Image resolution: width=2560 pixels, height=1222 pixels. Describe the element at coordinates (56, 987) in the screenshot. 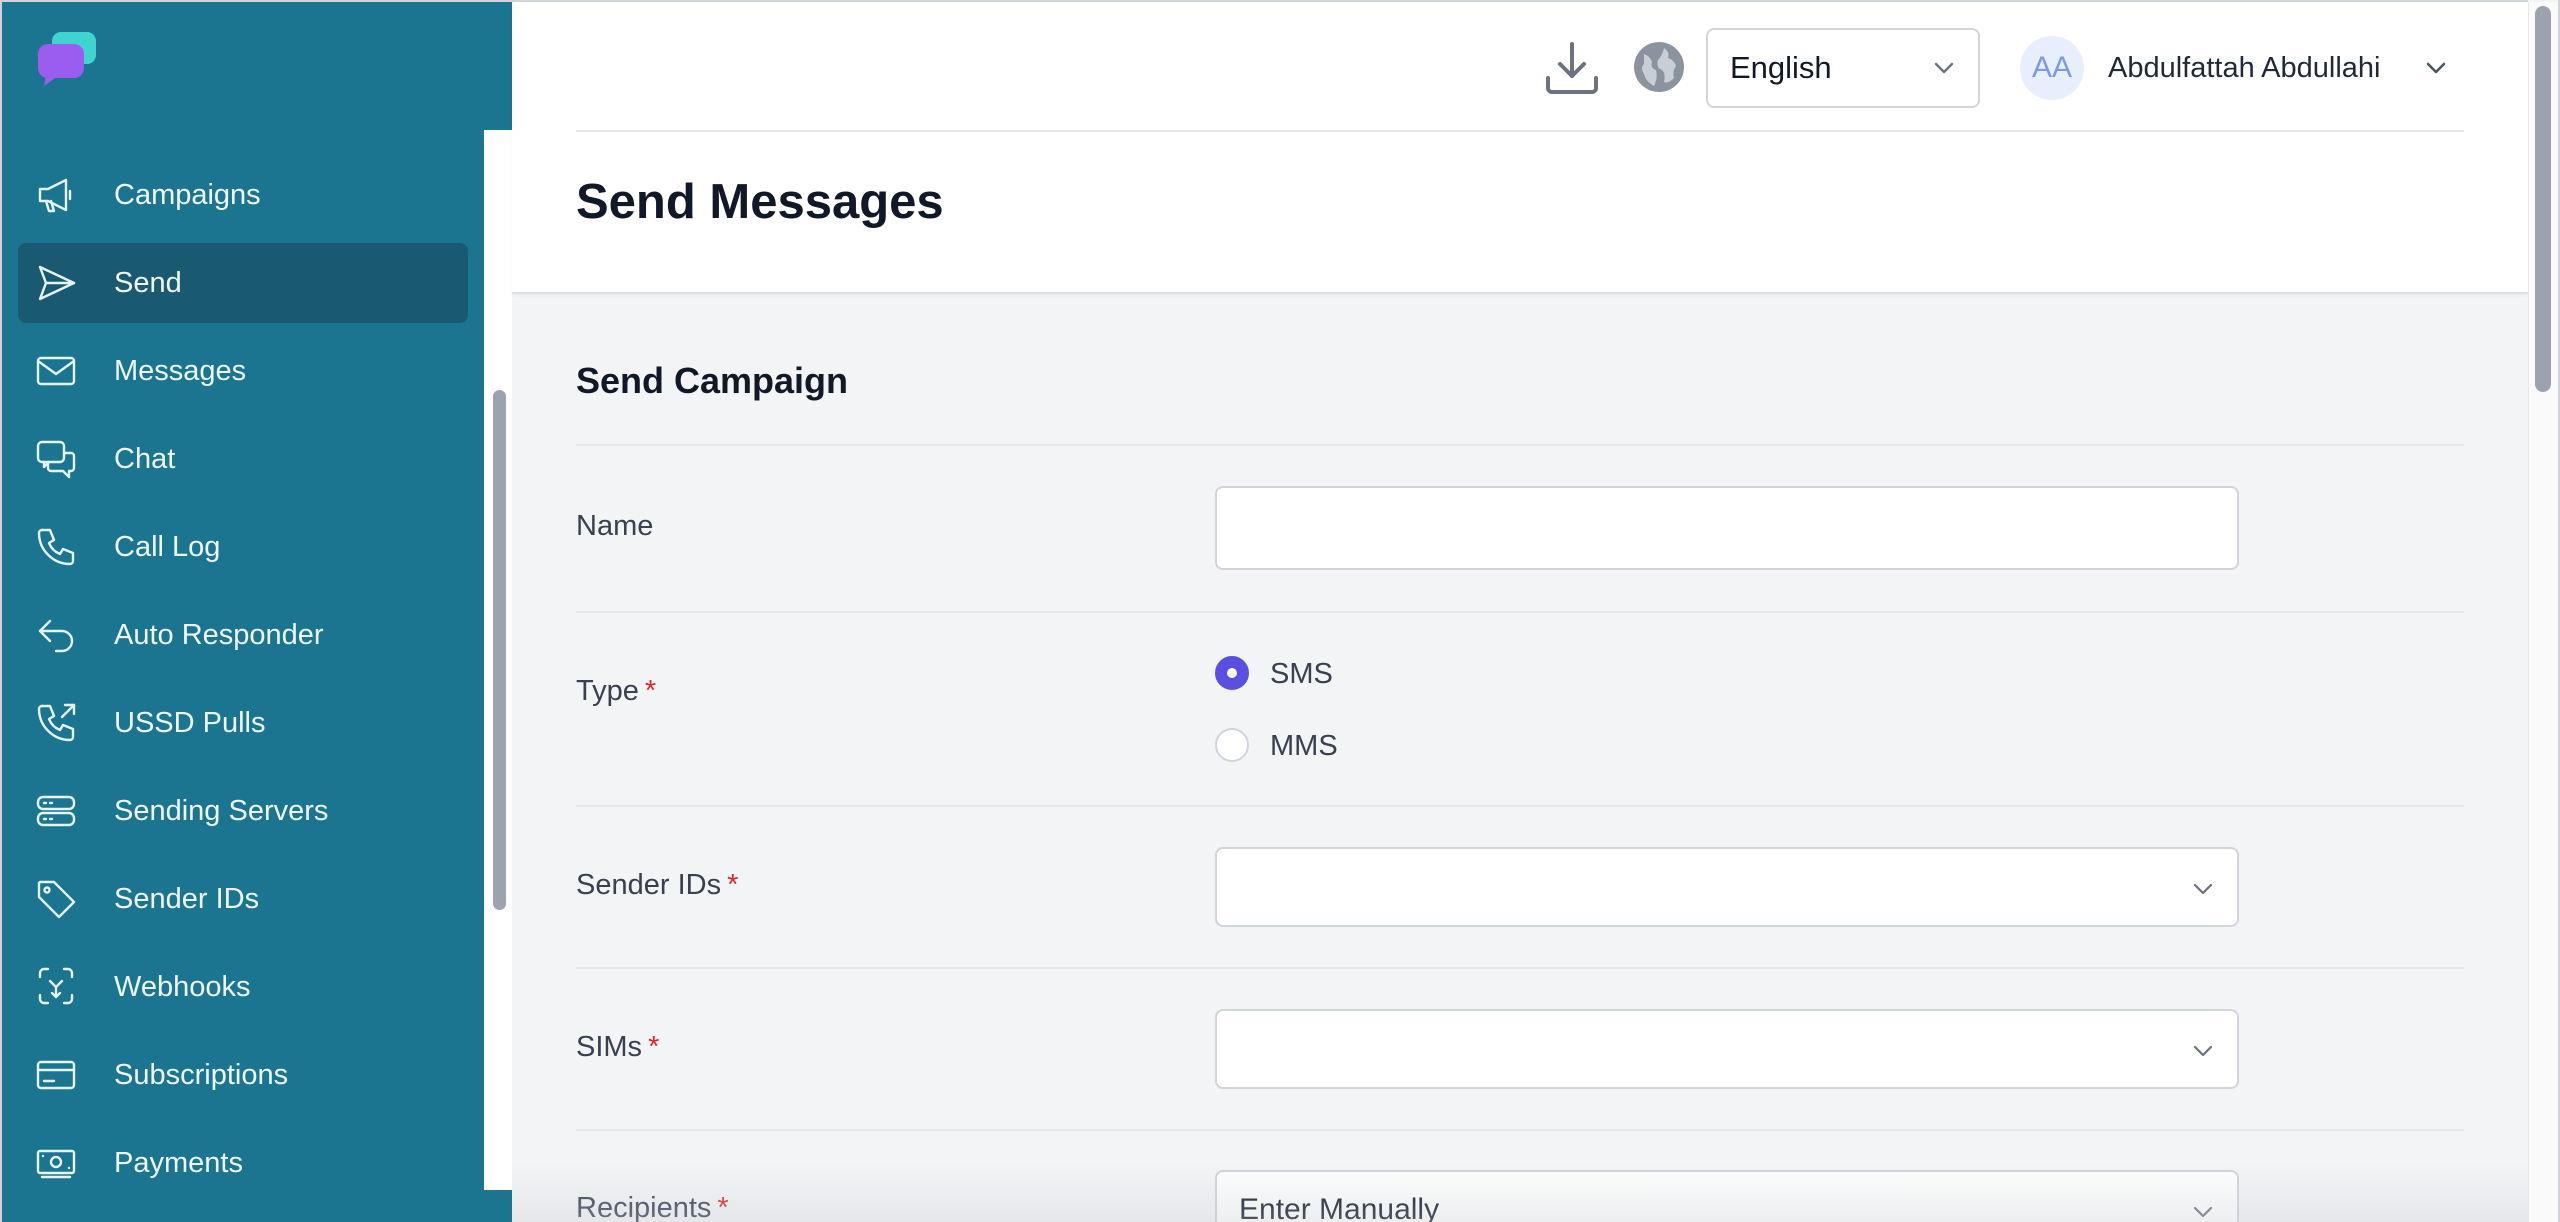

I see `webhook-icon` at that location.